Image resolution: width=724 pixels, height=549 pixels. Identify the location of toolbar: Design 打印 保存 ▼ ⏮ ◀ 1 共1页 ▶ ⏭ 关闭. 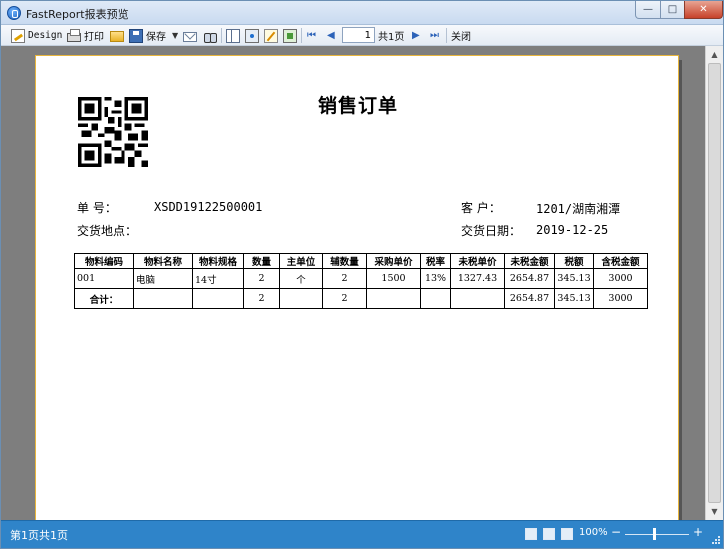
(362, 35).